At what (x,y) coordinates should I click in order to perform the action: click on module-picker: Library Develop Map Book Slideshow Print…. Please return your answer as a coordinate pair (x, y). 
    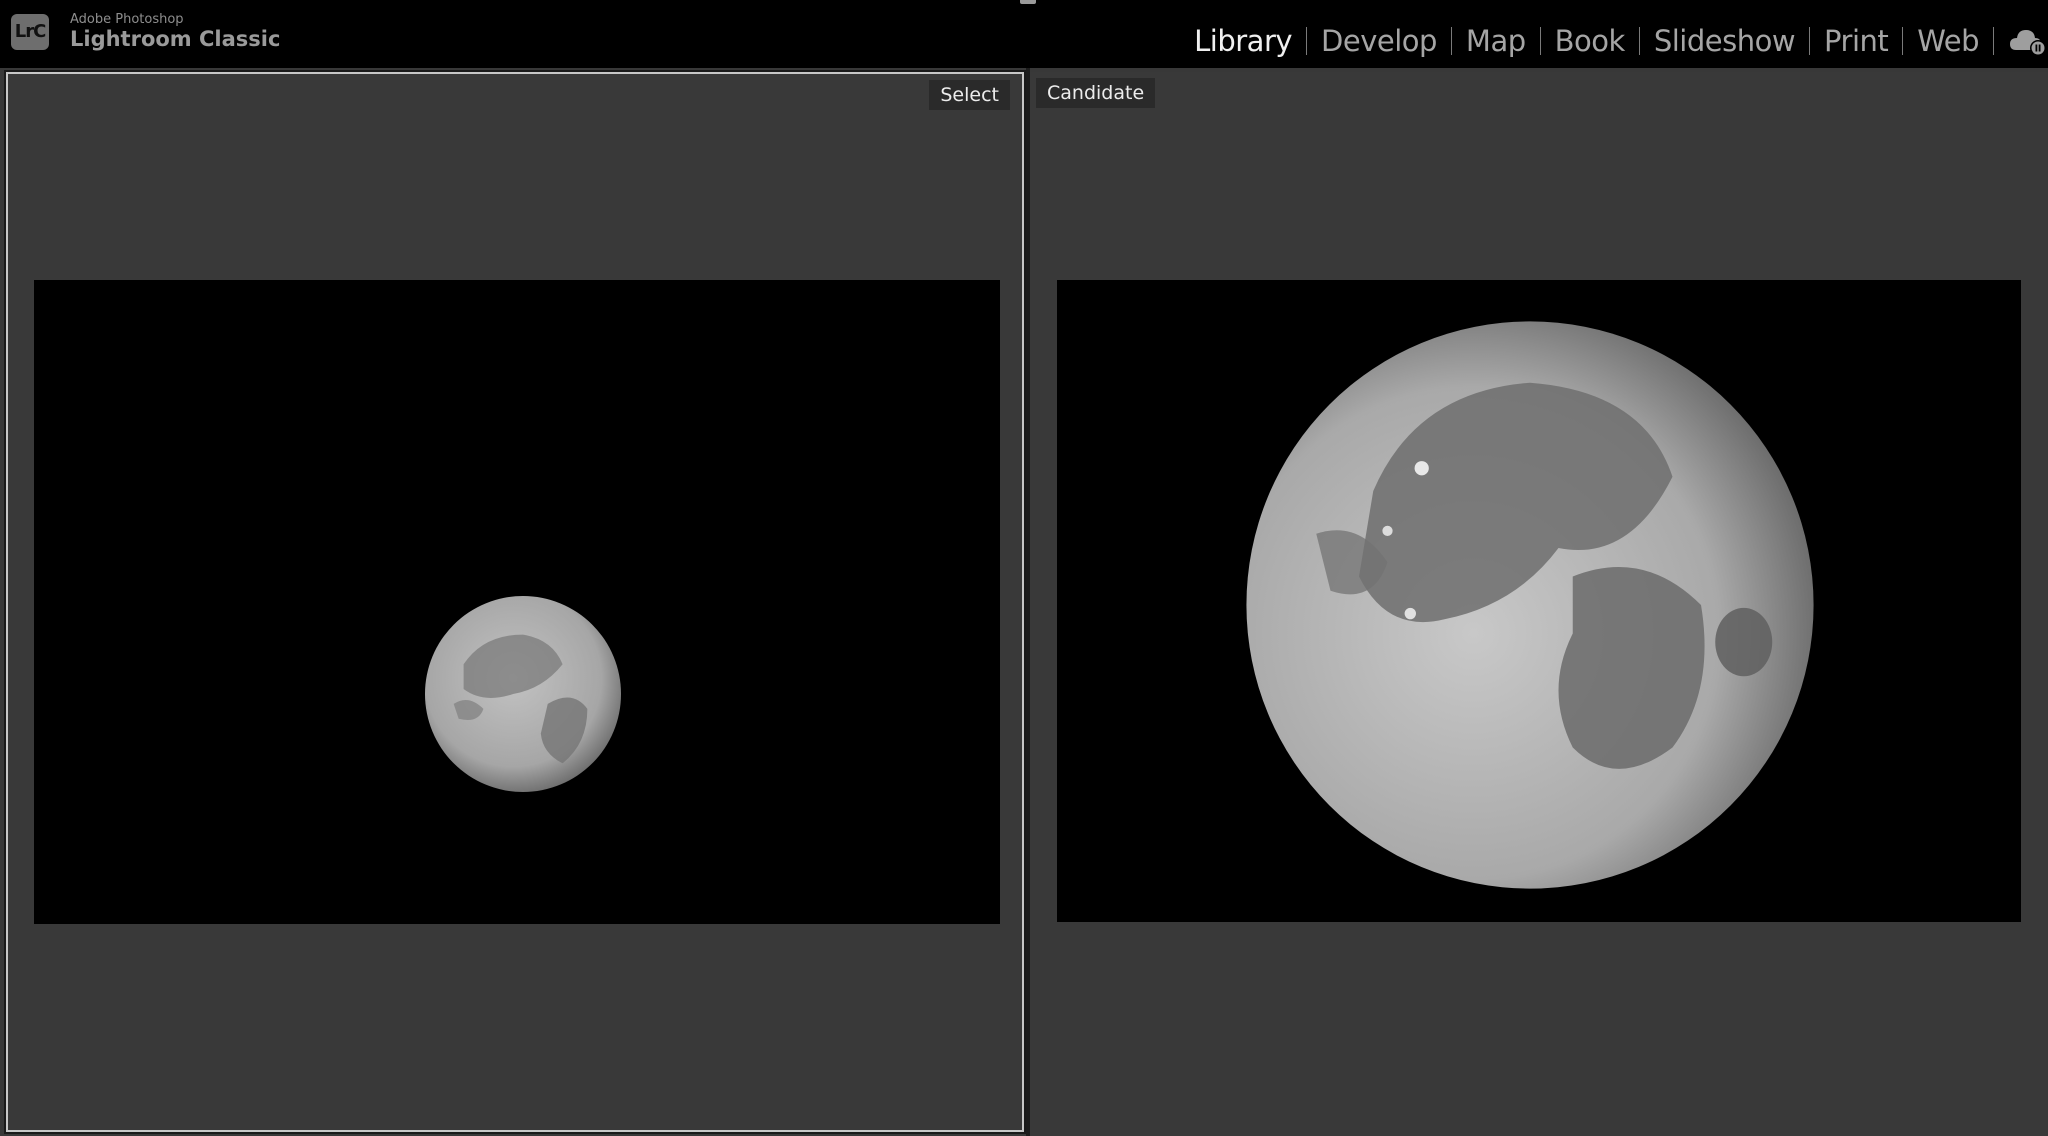
    Looking at the image, I should click on (1614, 41).